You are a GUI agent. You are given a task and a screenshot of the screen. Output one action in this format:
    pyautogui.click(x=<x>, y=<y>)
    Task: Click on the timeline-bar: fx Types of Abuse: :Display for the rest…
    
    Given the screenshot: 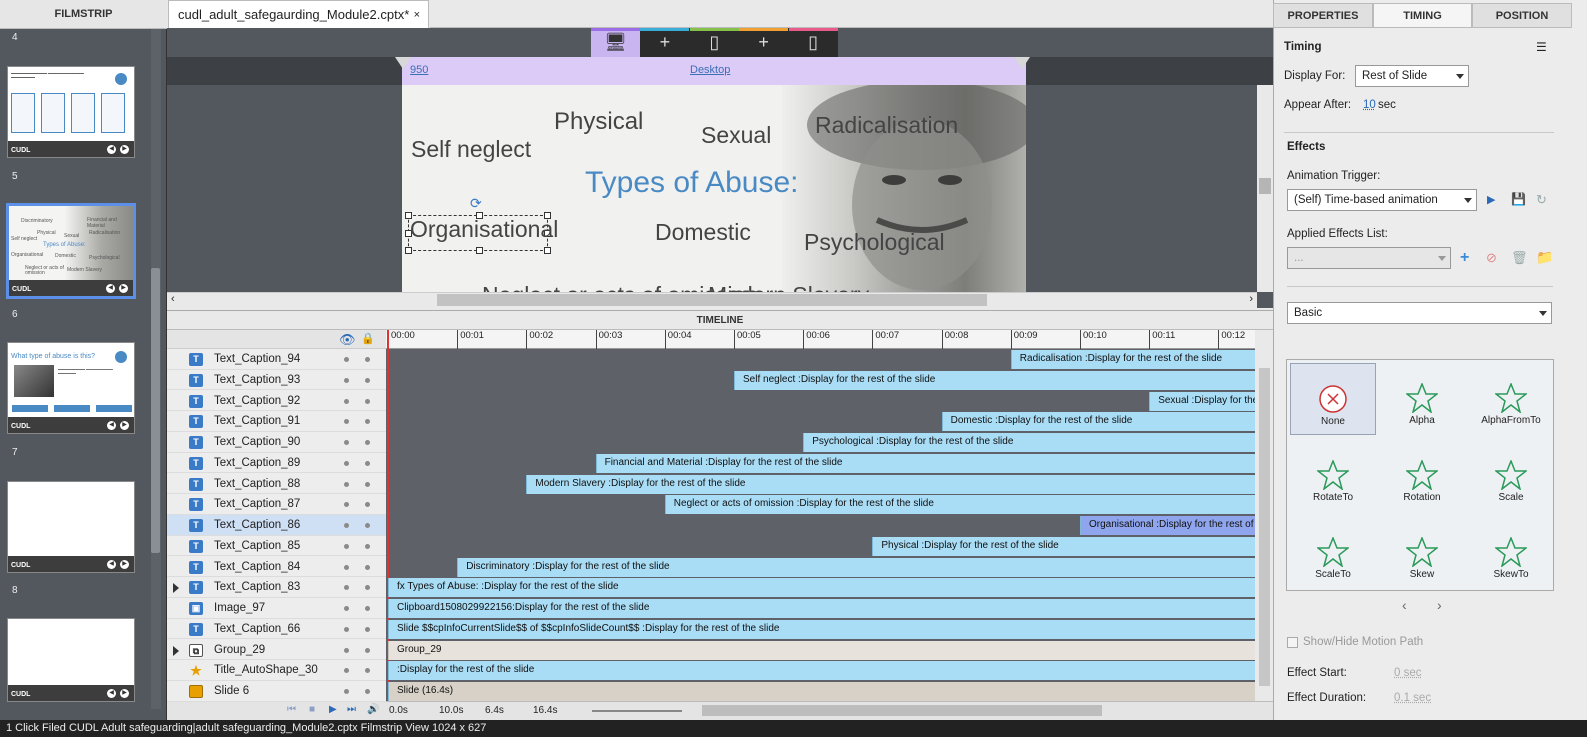 What is the action you would take?
    pyautogui.click(x=821, y=588)
    